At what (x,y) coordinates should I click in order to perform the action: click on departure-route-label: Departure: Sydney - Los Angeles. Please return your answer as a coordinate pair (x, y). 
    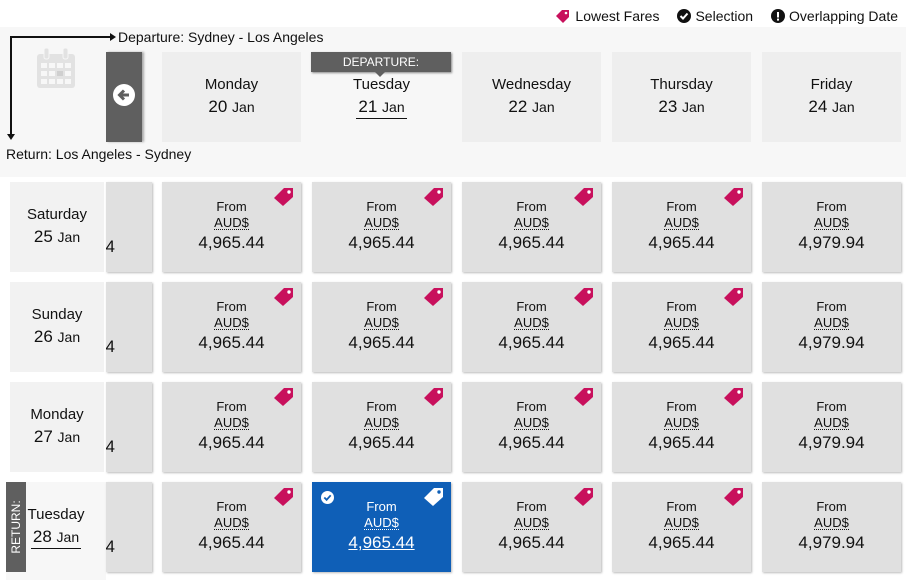
    Looking at the image, I should click on (221, 37).